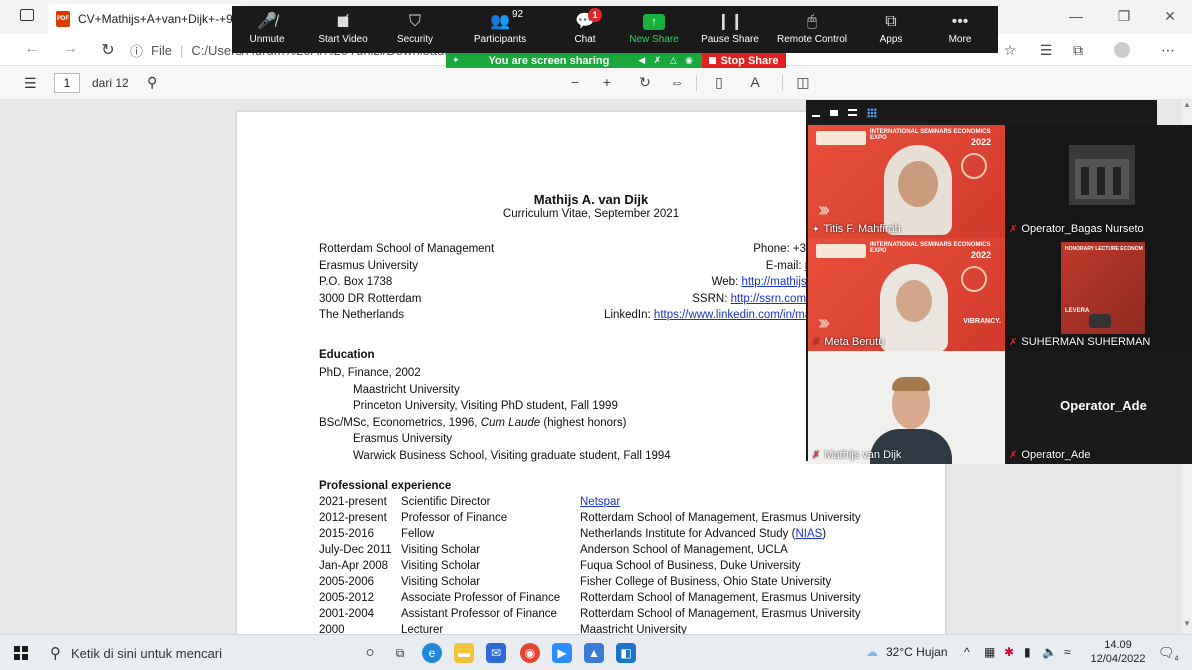 Image resolution: width=1192 pixels, height=670 pixels. What do you see at coordinates (808, 534) in the screenshot?
I see `nias-link: NIAS` at bounding box center [808, 534].